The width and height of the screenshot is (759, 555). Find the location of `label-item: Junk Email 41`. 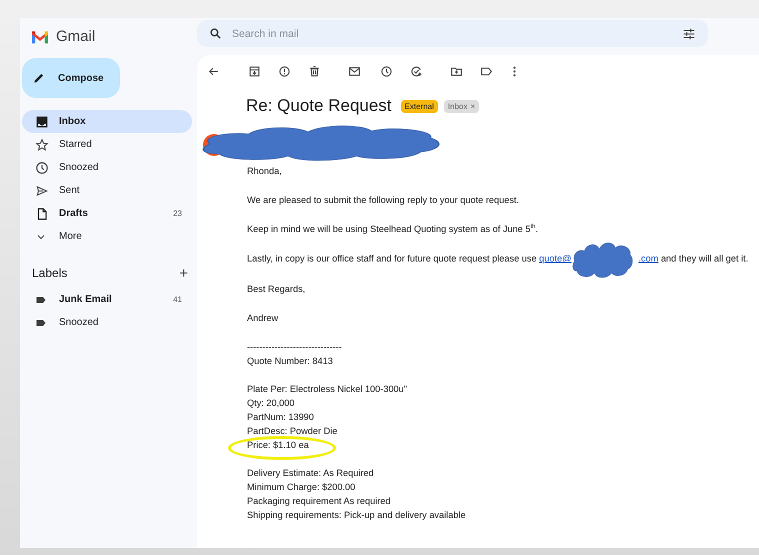

label-item: Junk Email 41 is located at coordinates (107, 299).